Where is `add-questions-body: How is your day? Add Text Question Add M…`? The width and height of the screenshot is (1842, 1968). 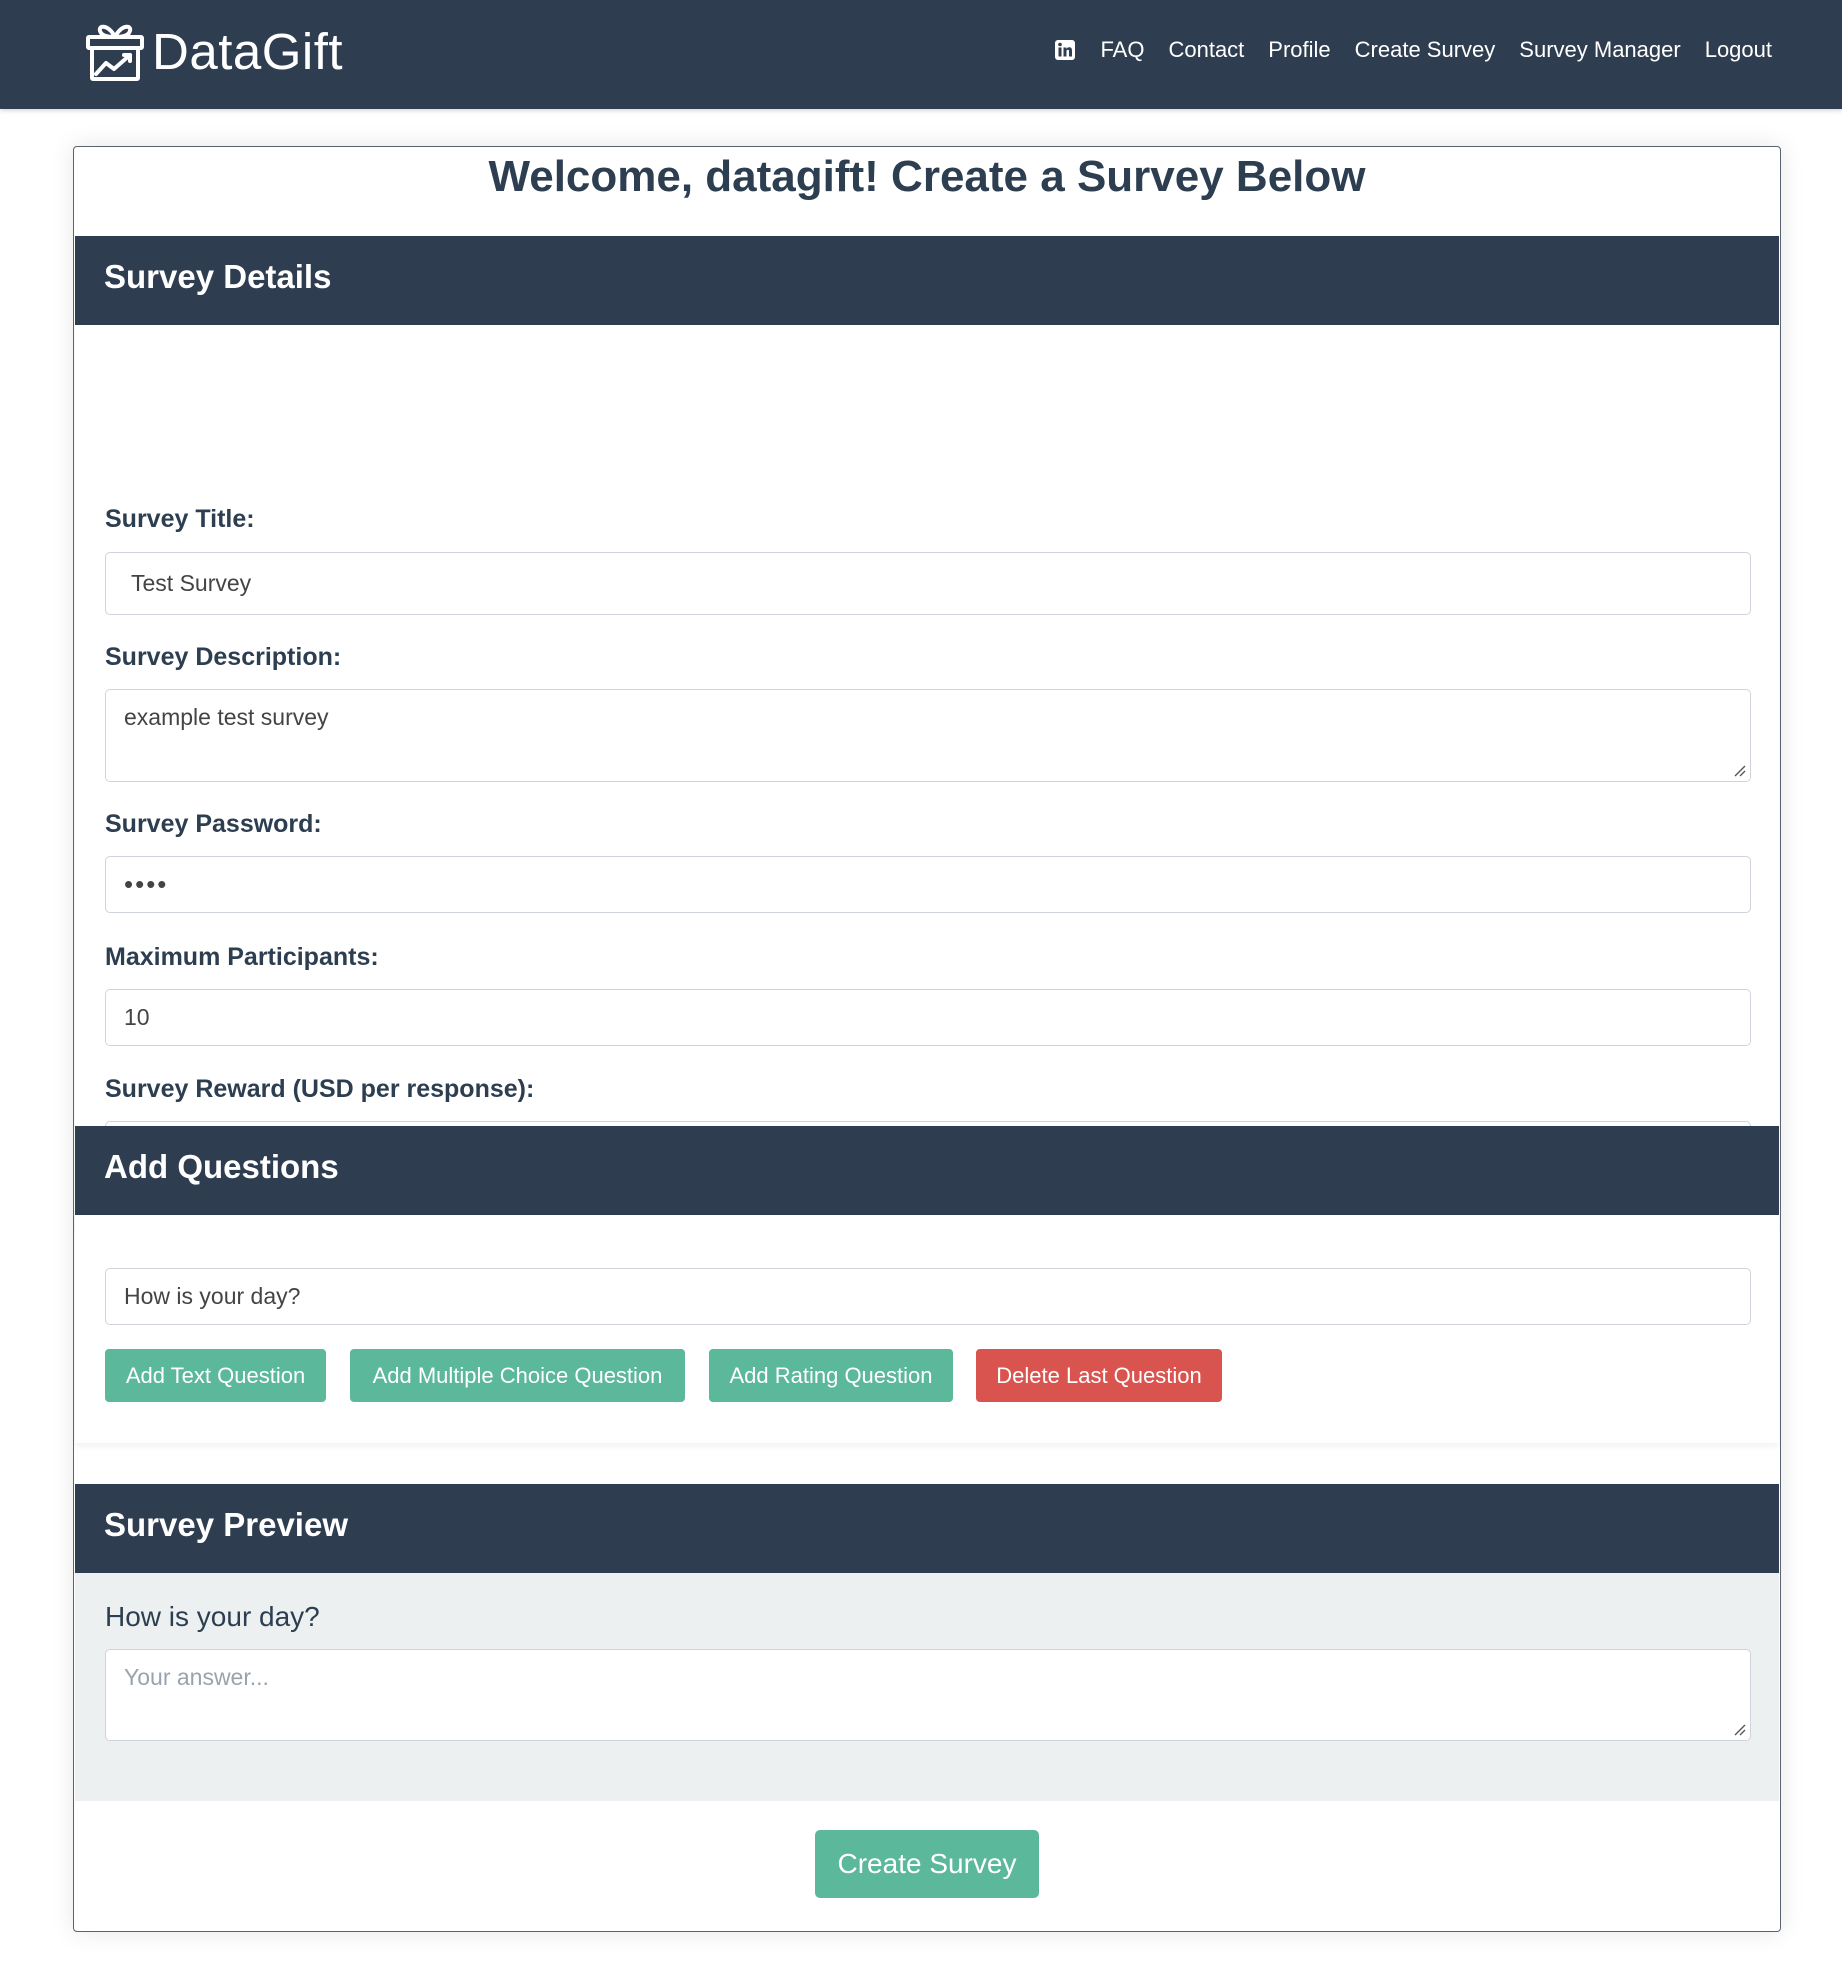
add-questions-body: How is your day? Add Text Question Add M… is located at coordinates (927, 1329).